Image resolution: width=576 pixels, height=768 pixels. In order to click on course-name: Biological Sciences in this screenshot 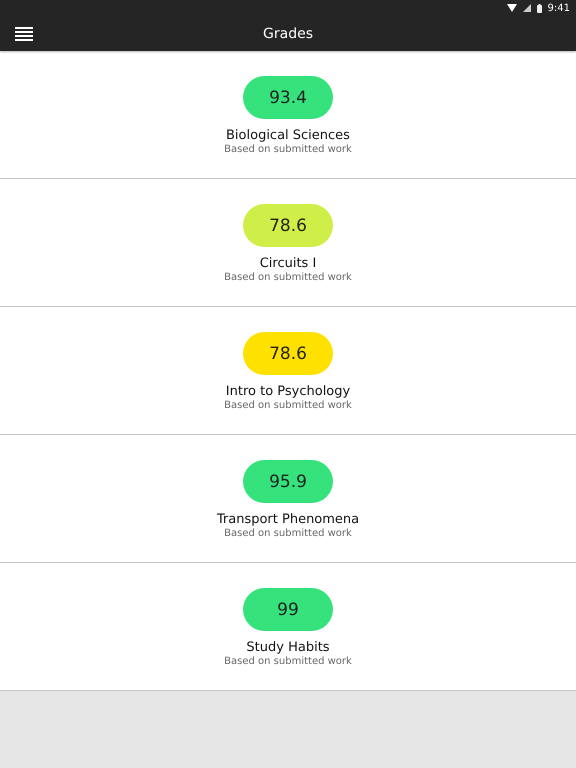, I will do `click(288, 135)`.